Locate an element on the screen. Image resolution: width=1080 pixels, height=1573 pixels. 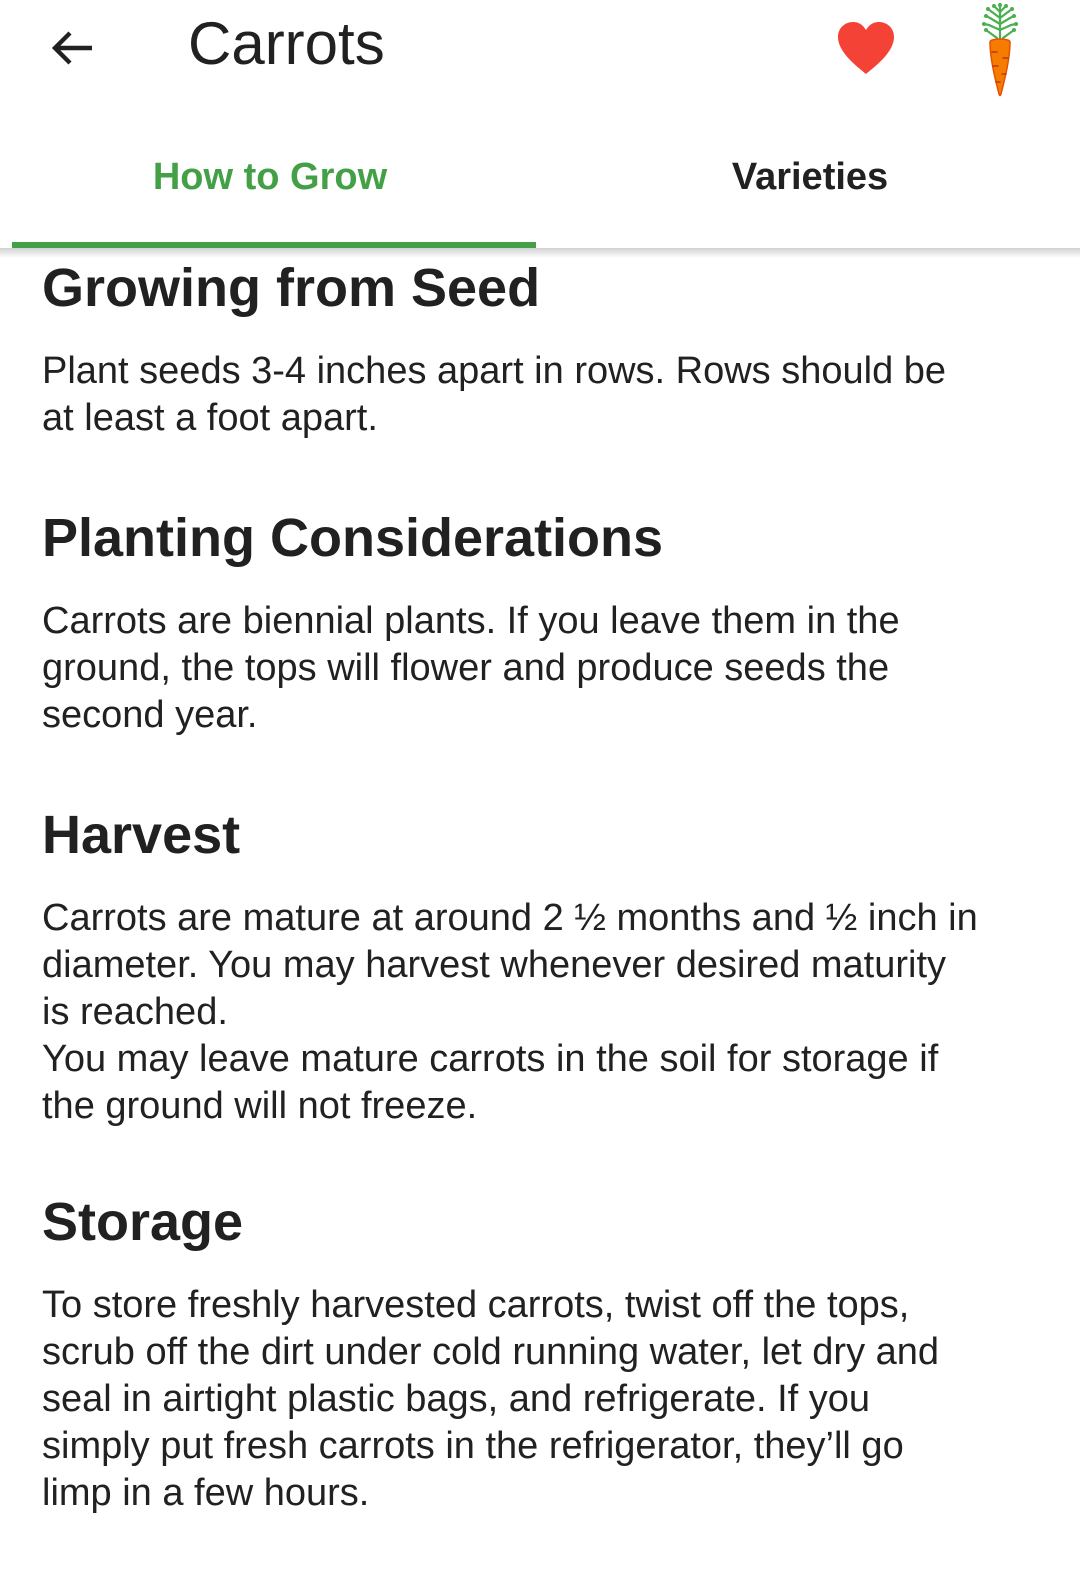
section-heading: Growing from Seed is located at coordinates (291, 288).